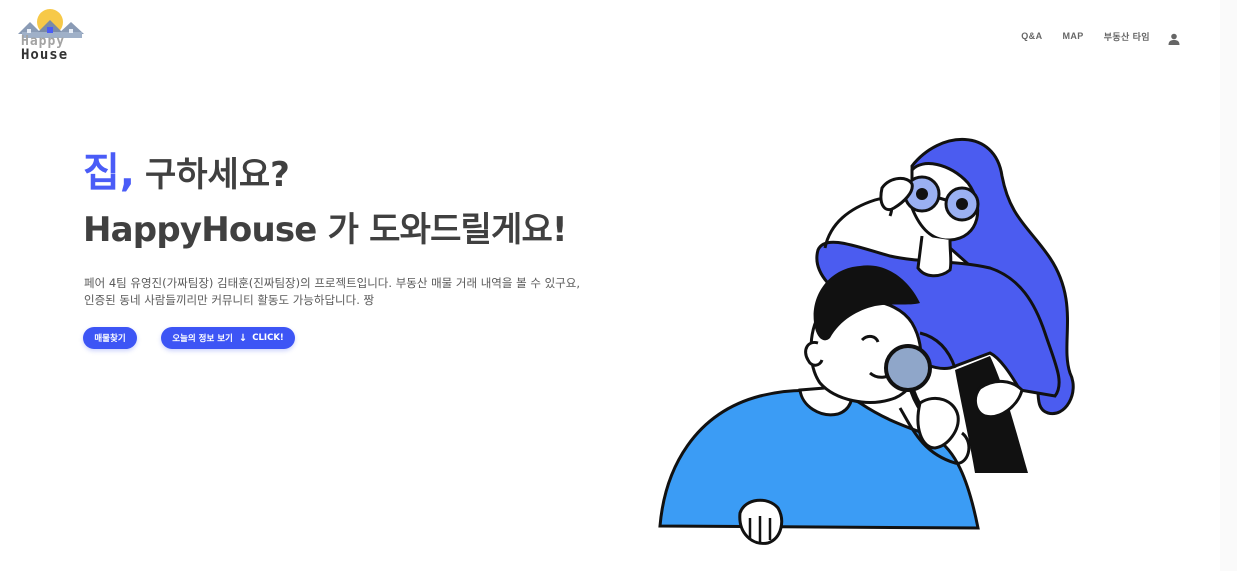  Describe the element at coordinates (1174, 37) in the screenshot. I see `user-icon` at that location.